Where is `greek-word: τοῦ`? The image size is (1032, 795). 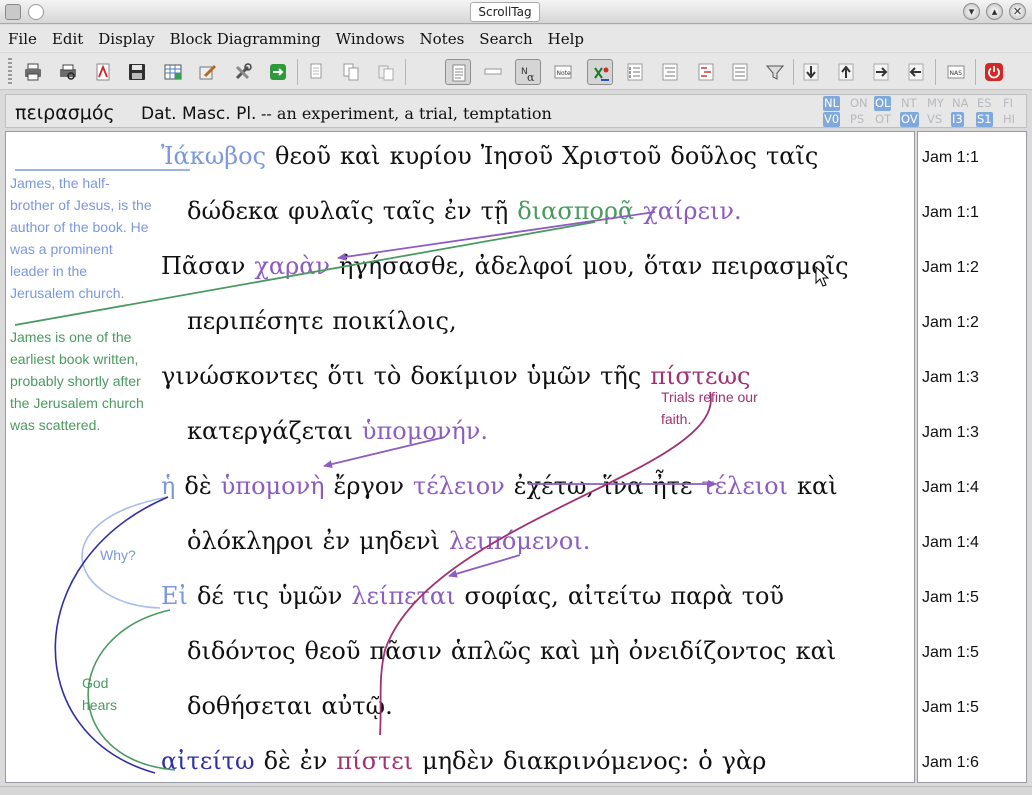 greek-word: τοῦ is located at coordinates (763, 596).